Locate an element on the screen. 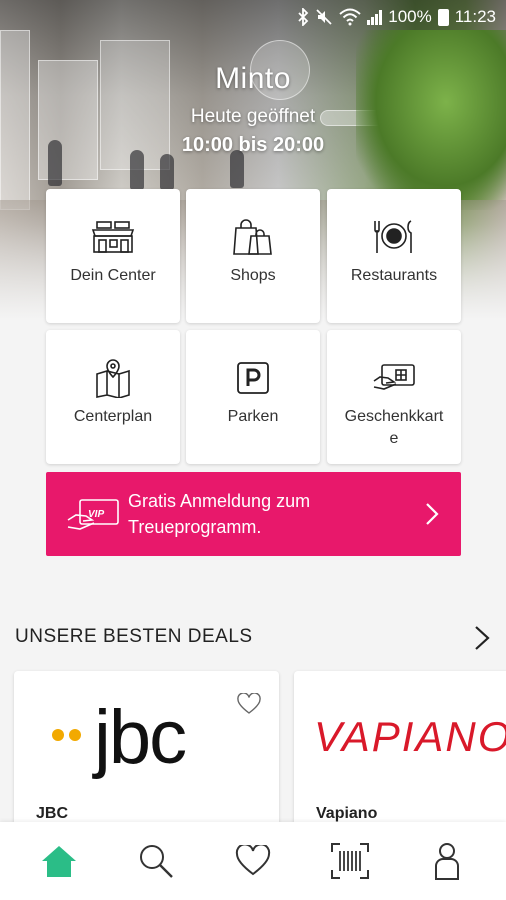  vapiano-logo-text: VAPIANO is located at coordinates (410, 736).